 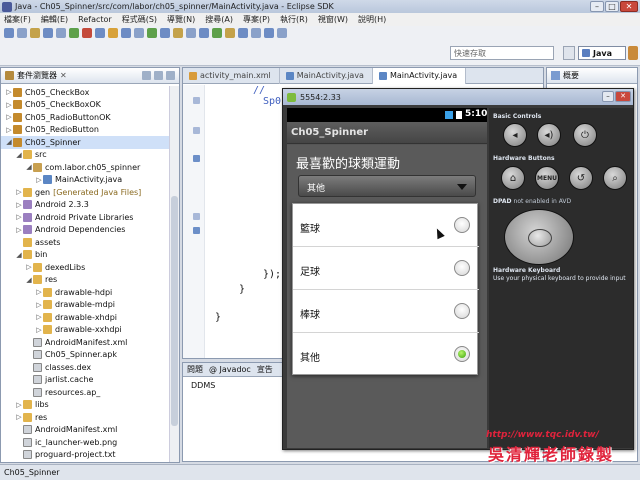 I want to click on menu-edit: 編輯(E), so click(x=54, y=19).